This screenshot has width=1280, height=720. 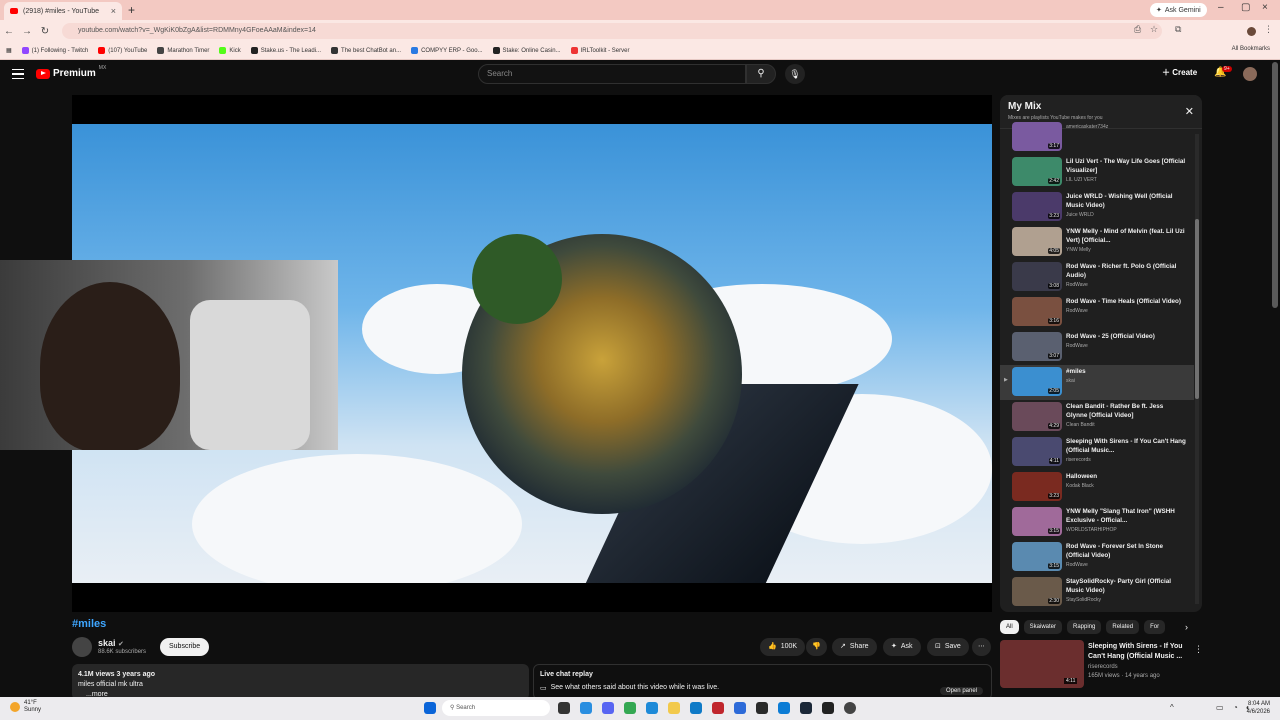 I want to click on discord-icon, so click(x=608, y=708).